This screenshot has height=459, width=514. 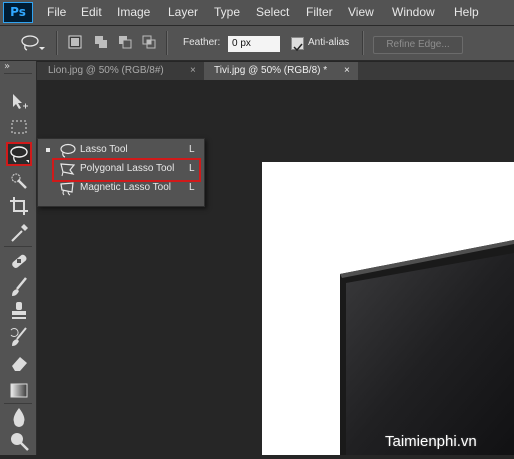 I want to click on polygonal-lasso-highlight, so click(x=126, y=170).